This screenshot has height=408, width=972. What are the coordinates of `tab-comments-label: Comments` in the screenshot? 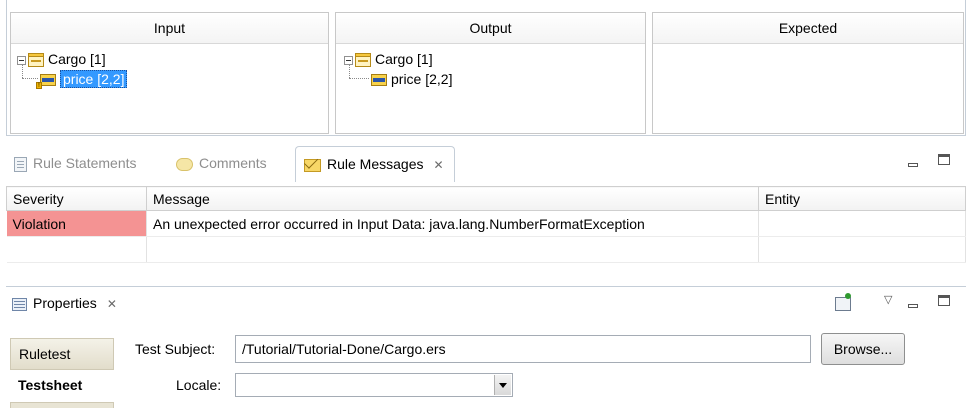 It's located at (233, 163).